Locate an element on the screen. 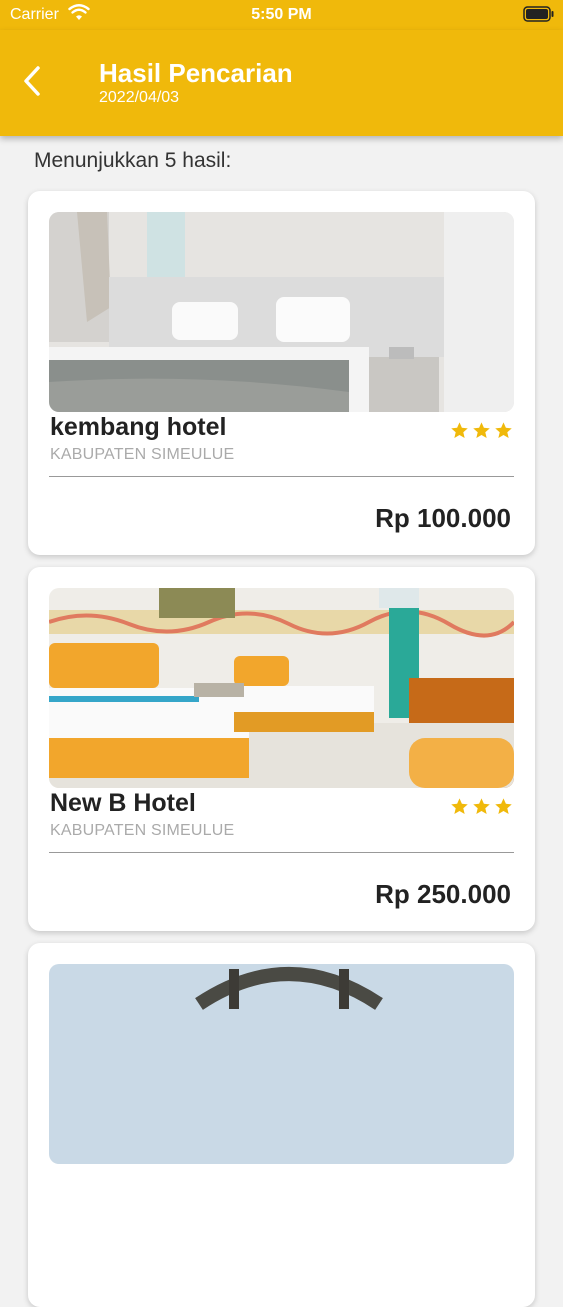 This screenshot has height=1307, width=563. hotel-price: Rp 100.000 is located at coordinates (443, 518).